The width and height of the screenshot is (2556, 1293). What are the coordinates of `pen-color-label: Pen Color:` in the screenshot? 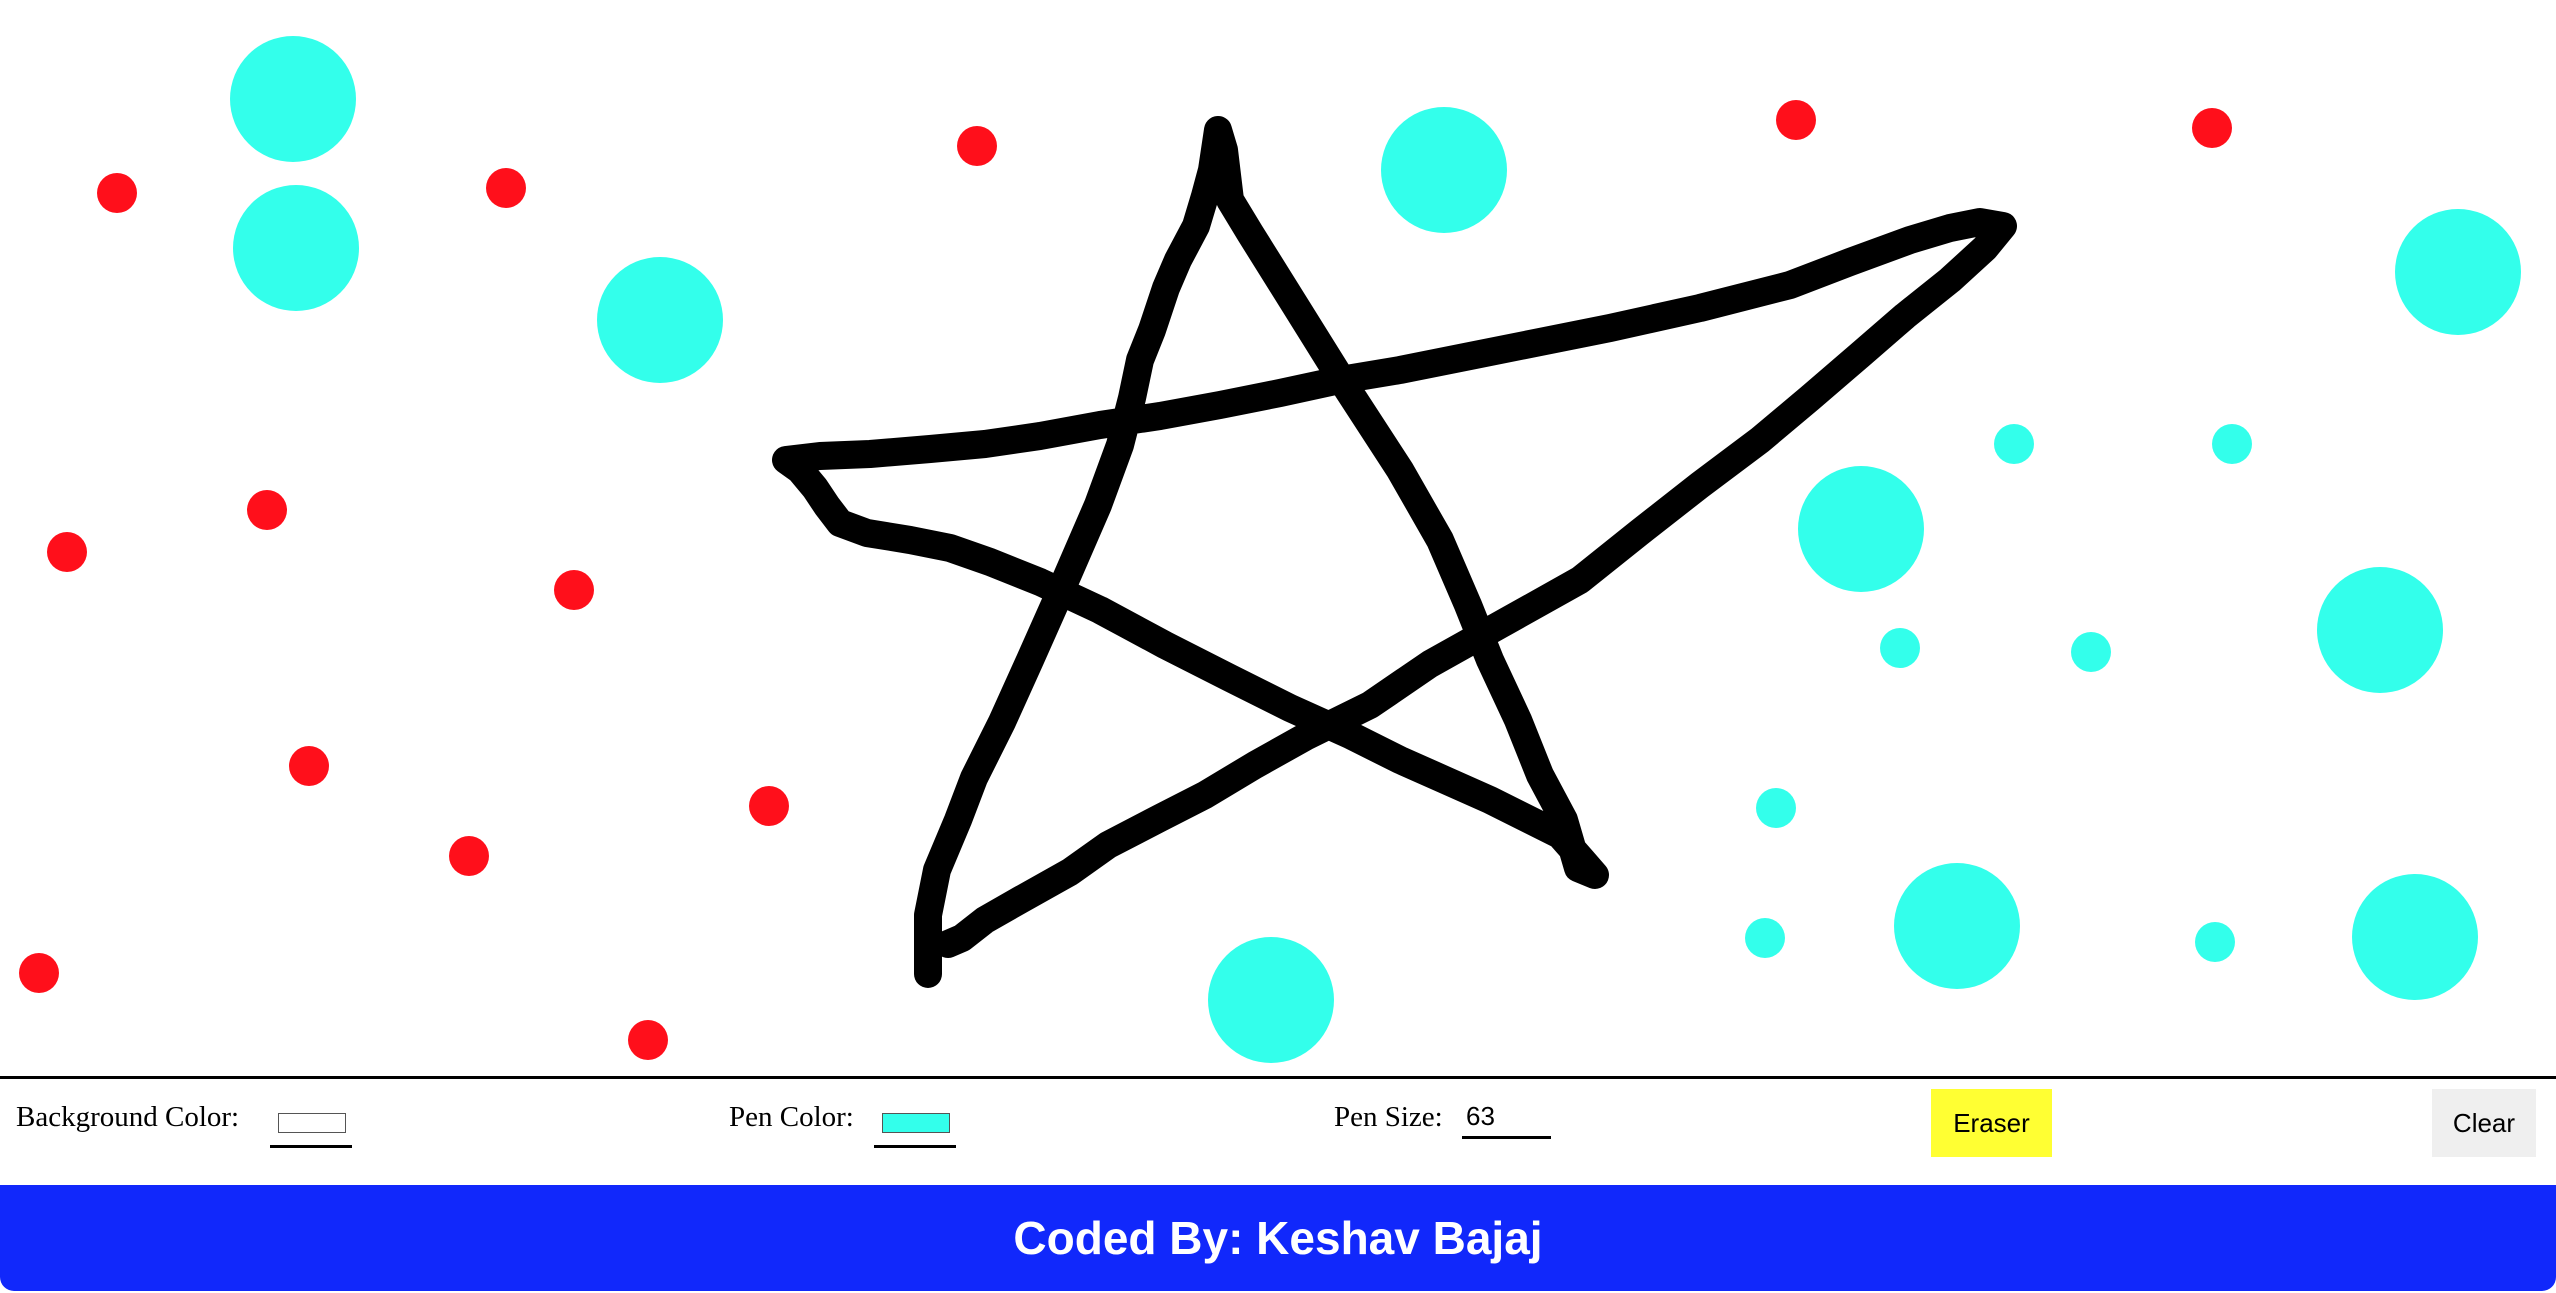 It's located at (791, 1117).